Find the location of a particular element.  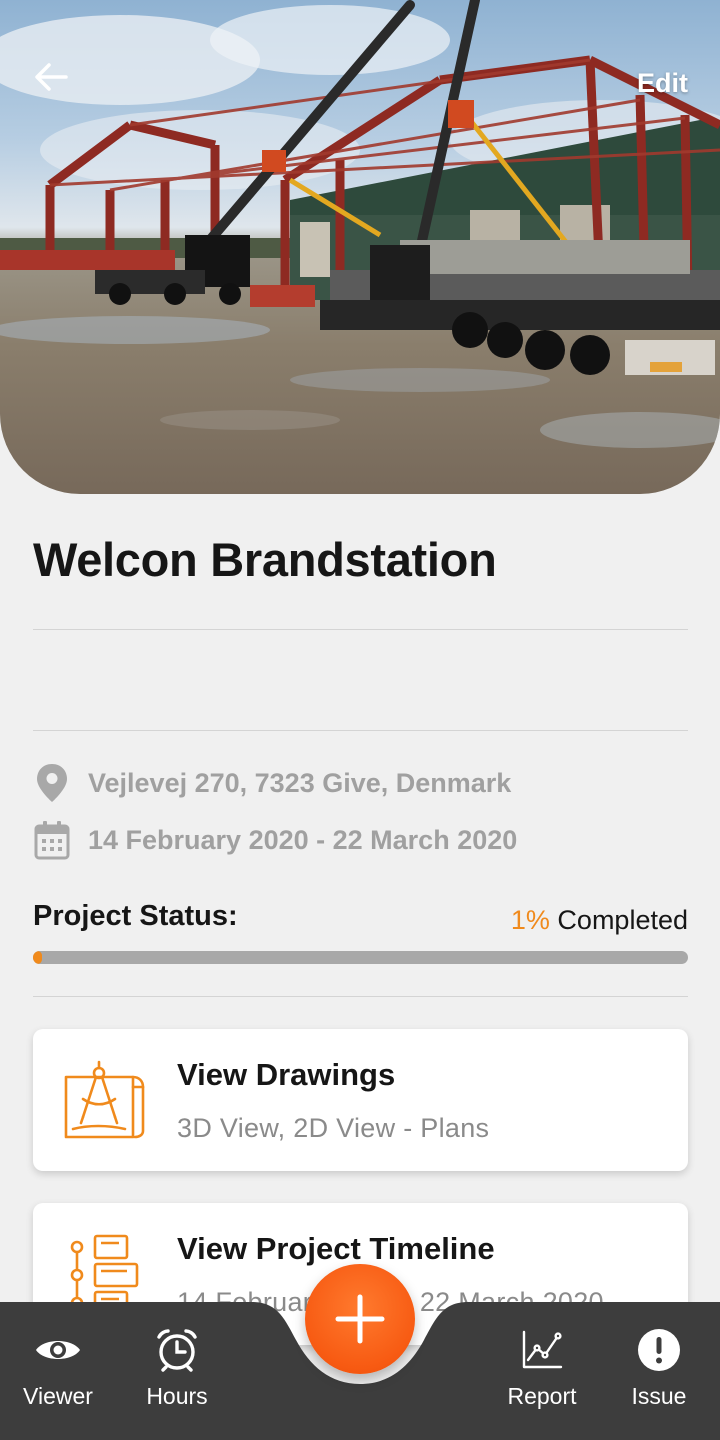

project-status-value: 1% Completed is located at coordinates (599, 920).